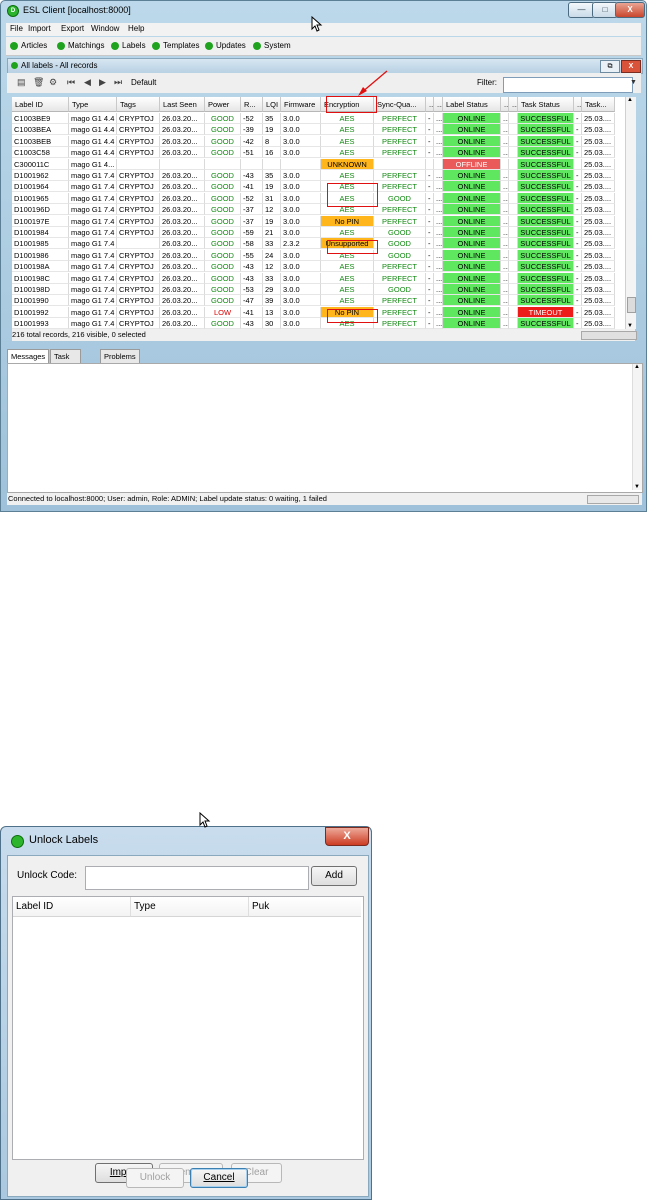 The height and width of the screenshot is (1200, 647). I want to click on cell-col-a: -, so click(430, 323).